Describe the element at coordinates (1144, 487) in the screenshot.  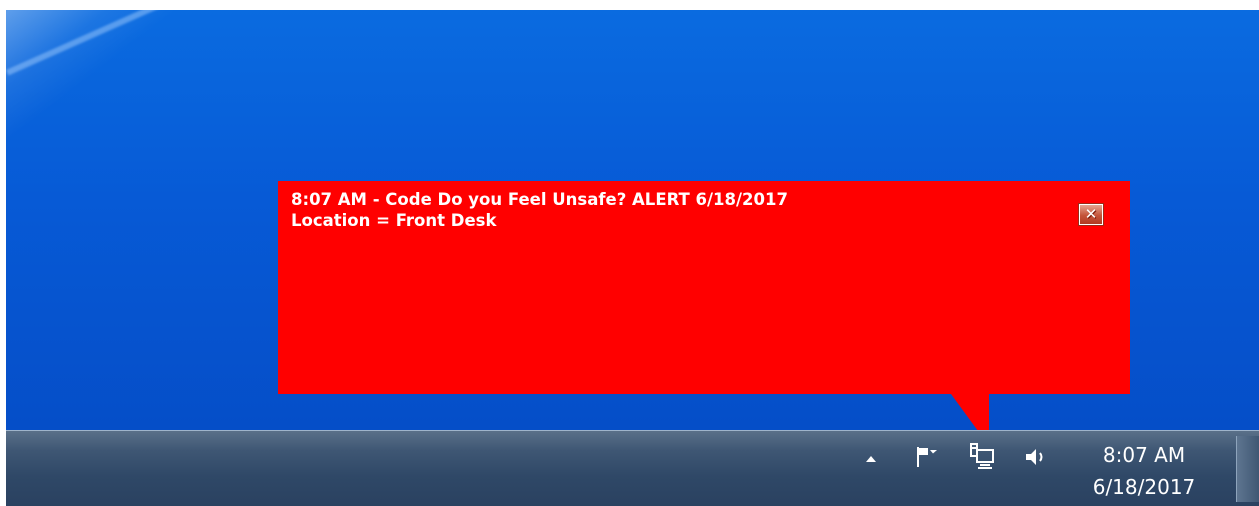
I see `clock-date: 6/18/2017` at that location.